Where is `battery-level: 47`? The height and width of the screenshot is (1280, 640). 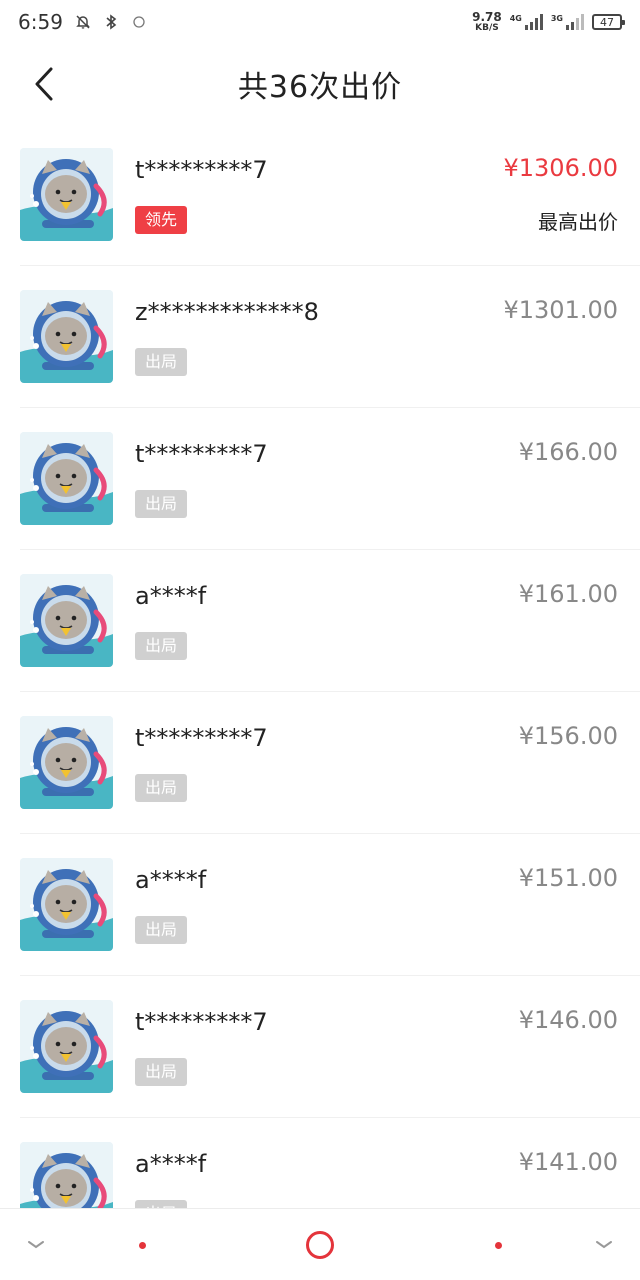
battery-level: 47 is located at coordinates (607, 22).